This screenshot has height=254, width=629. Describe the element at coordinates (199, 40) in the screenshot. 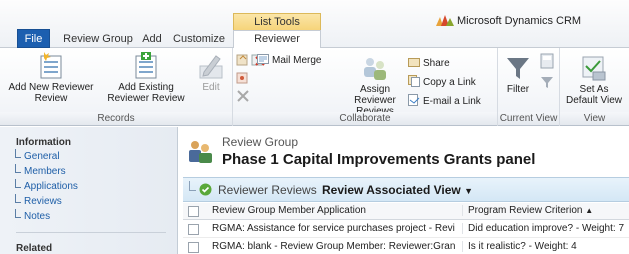

I see `tab-customize: Customize` at that location.